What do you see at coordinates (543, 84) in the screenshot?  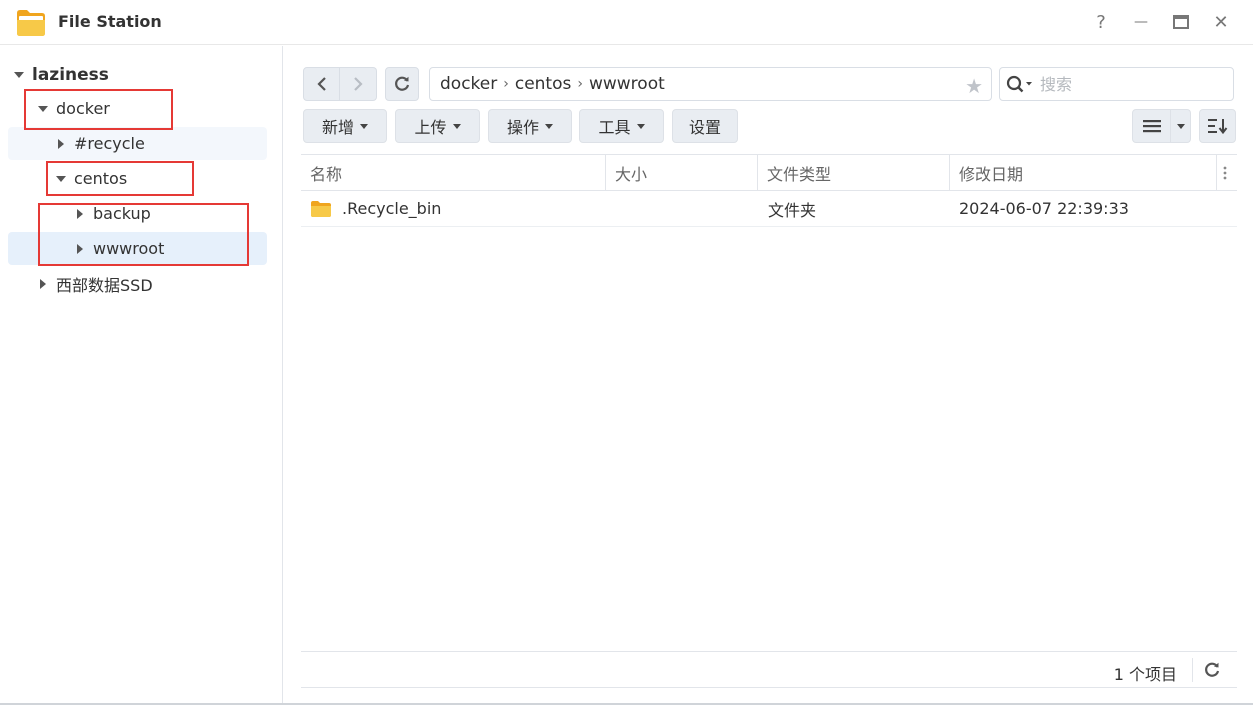 I see `path-segment-centos: centos` at bounding box center [543, 84].